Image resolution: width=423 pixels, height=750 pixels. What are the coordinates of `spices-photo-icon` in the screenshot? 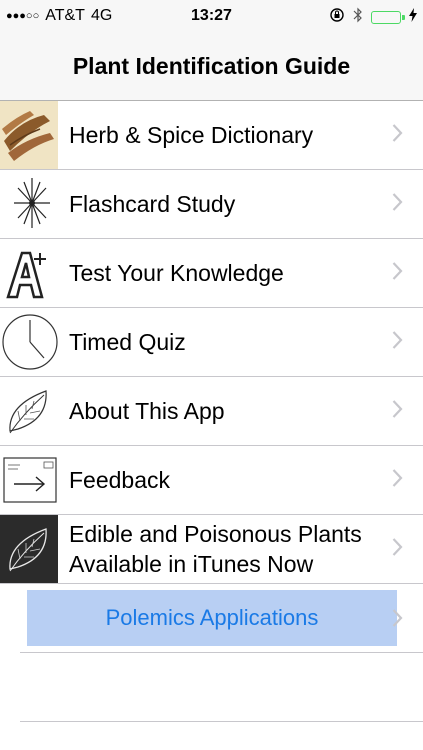 It's located at (29, 135).